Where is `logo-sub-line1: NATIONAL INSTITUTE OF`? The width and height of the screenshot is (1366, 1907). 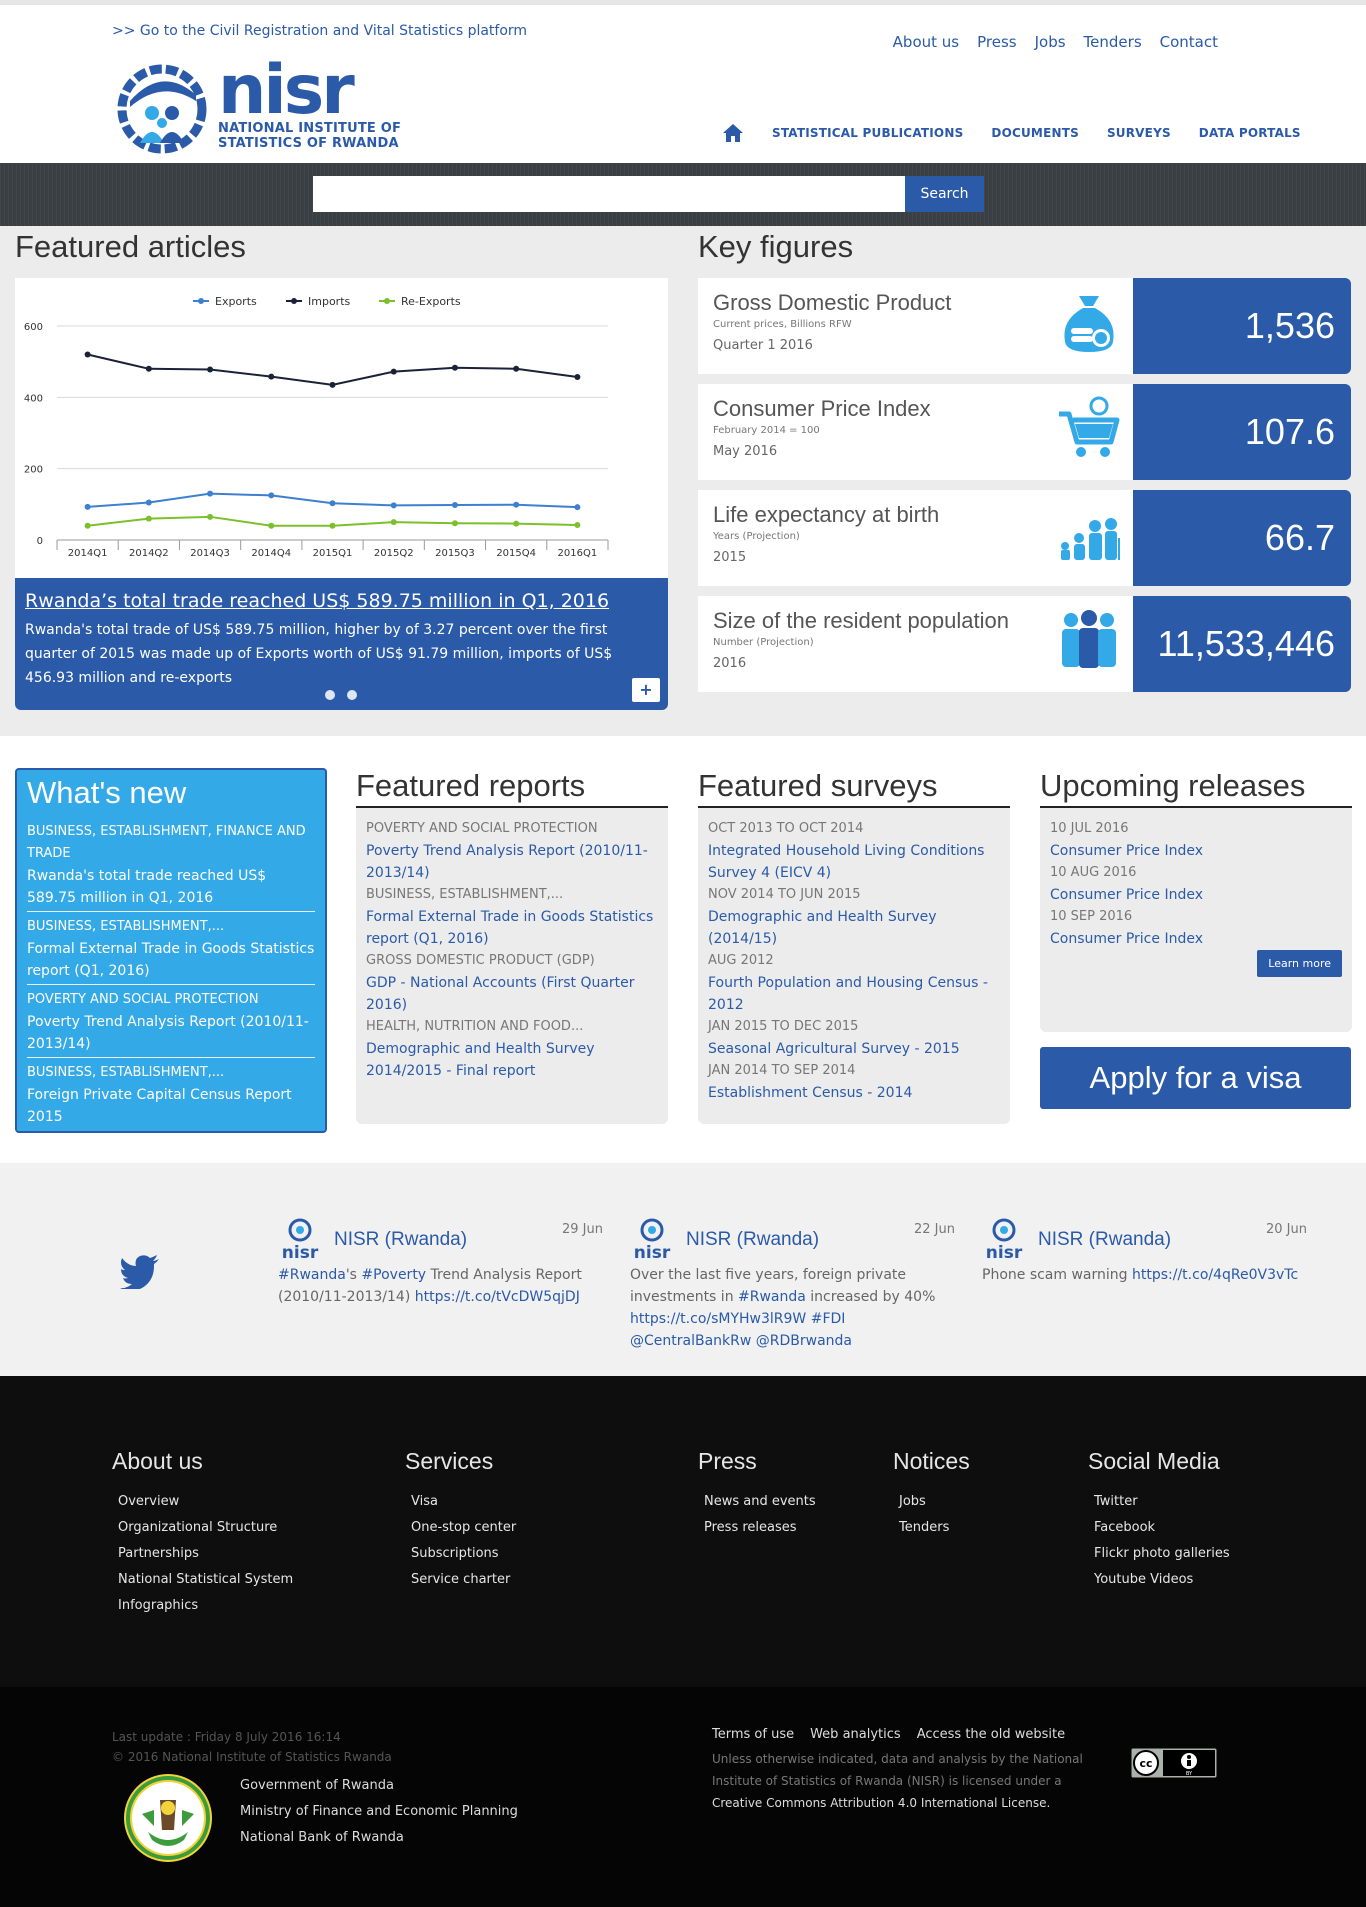 logo-sub-line1: NATIONAL INSTITUTE OF is located at coordinates (310, 128).